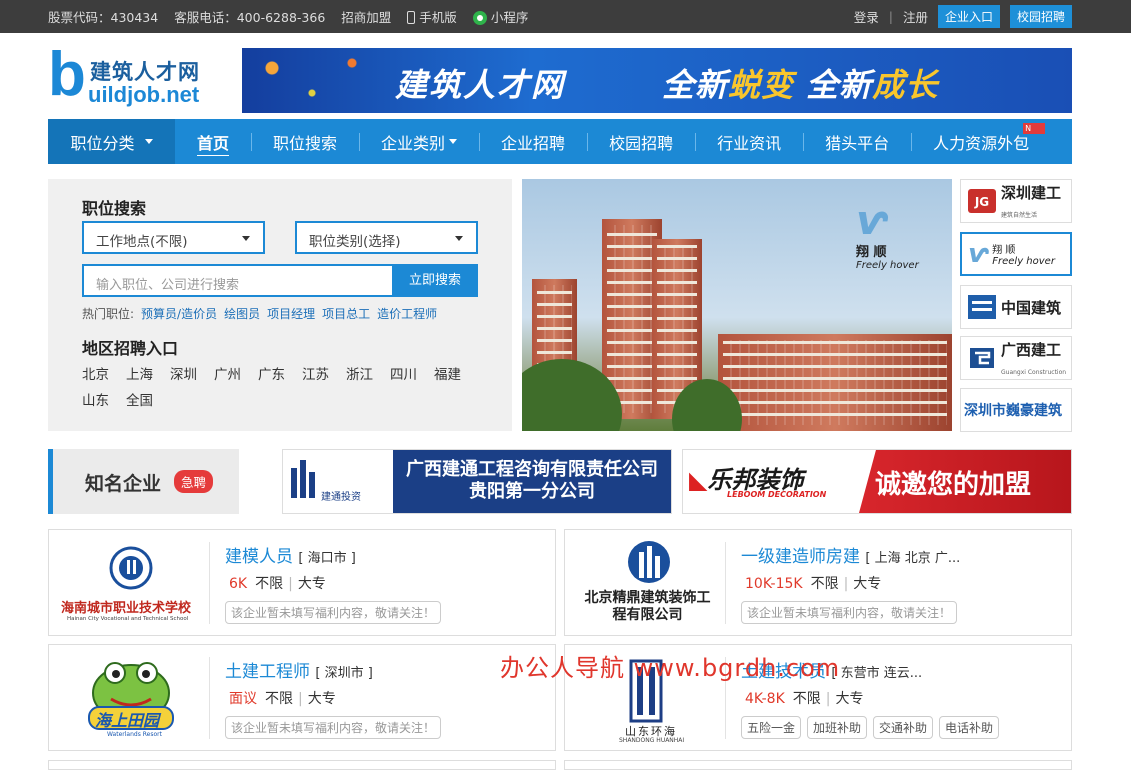 The height and width of the screenshot is (770, 1131). I want to click on cscec-logo-icon, so click(982, 307).